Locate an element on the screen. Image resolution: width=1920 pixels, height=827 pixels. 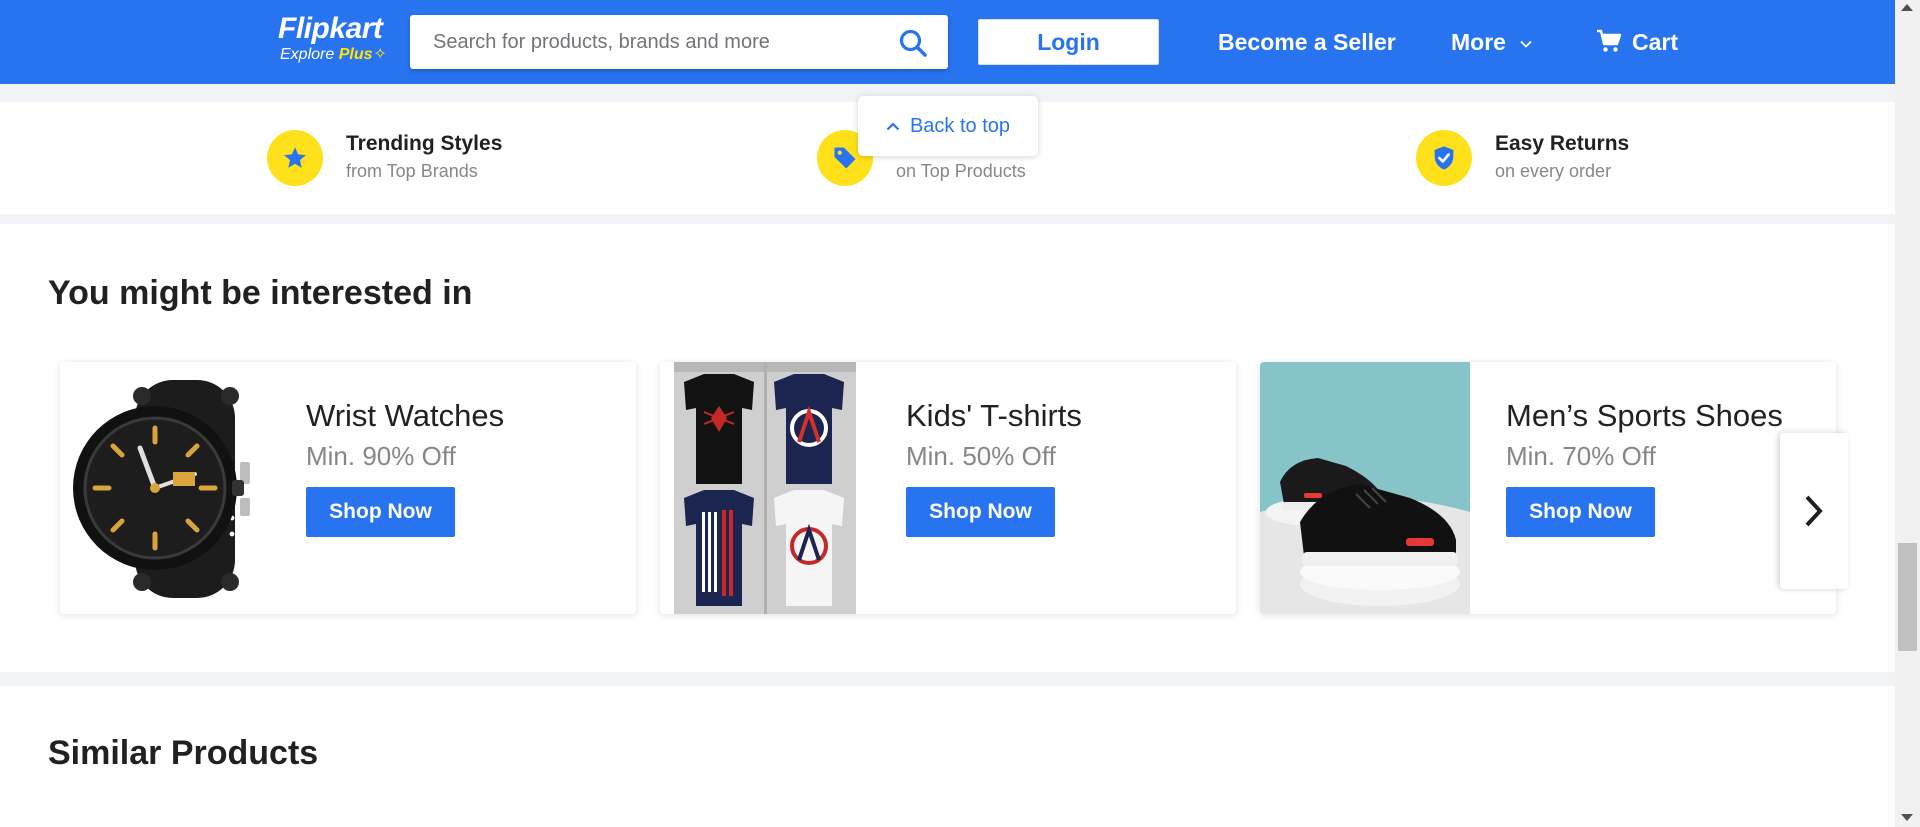
price-tag-icon is located at coordinates (845, 158).